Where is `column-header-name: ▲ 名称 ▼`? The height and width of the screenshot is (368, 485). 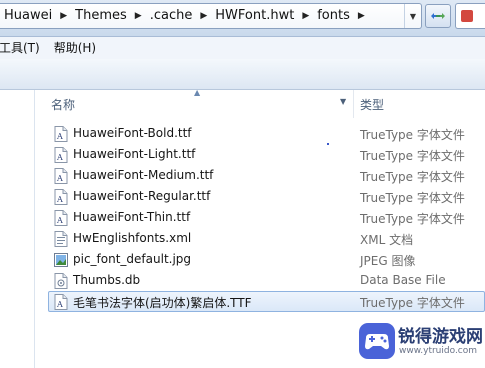 column-header-name: ▲ 名称 ▼ is located at coordinates (195, 103).